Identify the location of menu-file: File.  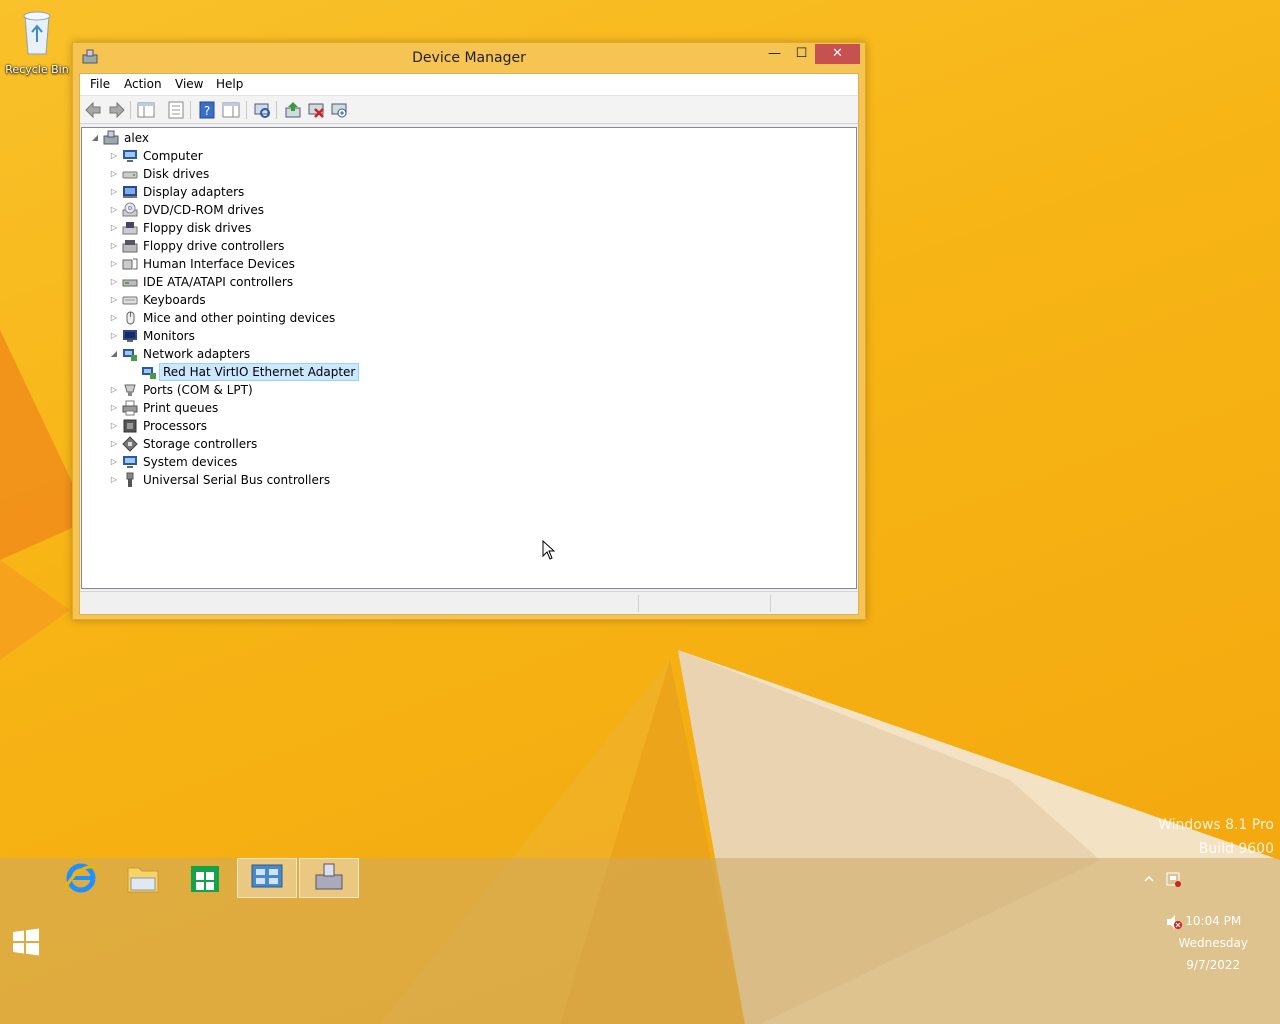
(100, 84).